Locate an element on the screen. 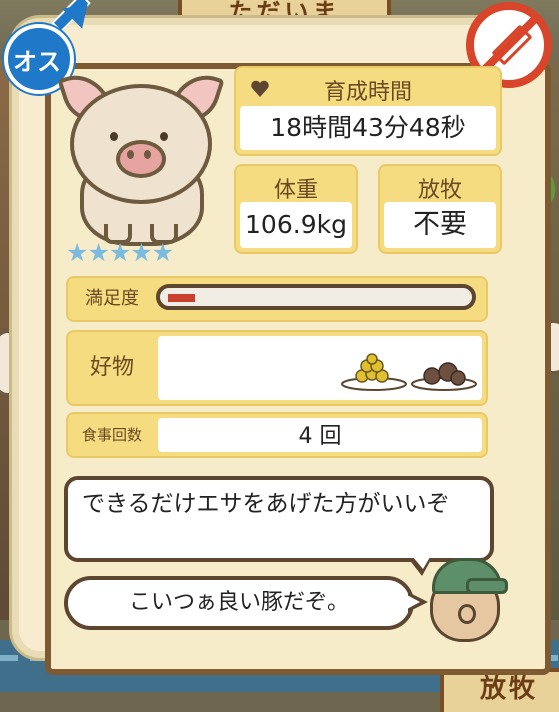  comment-bubble: こいつぁ良い豚だぞ。 is located at coordinates (246, 603).